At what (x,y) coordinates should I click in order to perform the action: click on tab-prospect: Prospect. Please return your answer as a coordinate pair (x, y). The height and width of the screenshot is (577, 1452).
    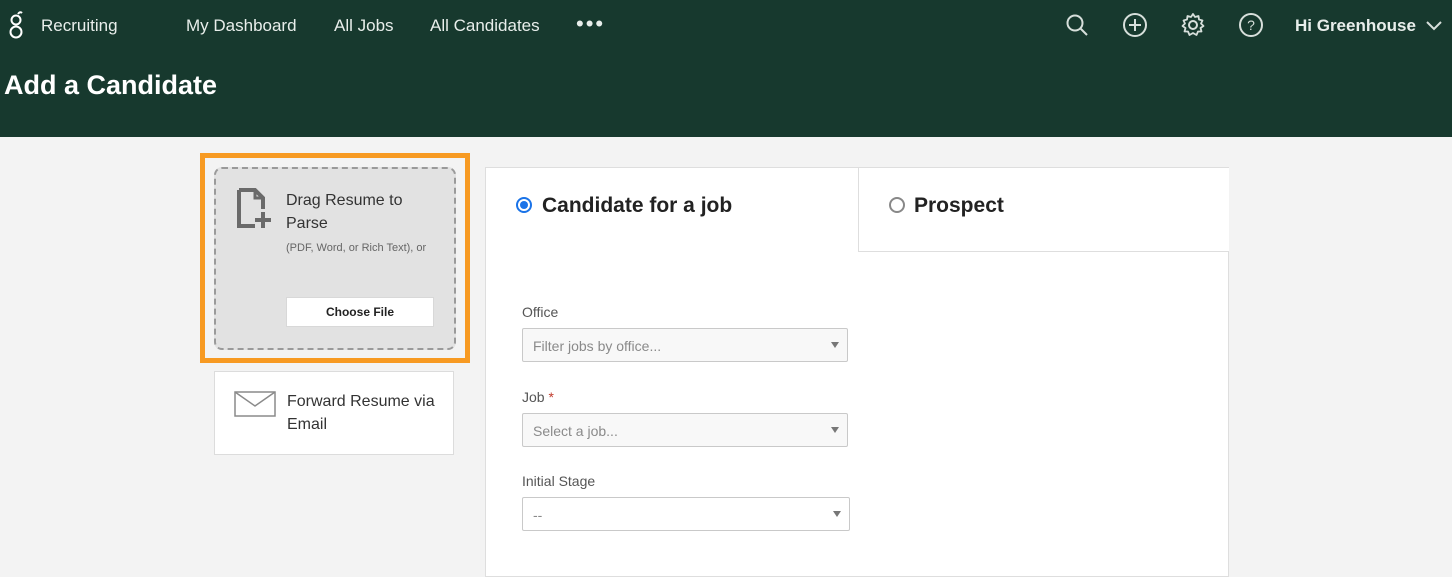
    Looking at the image, I should click on (1043, 210).